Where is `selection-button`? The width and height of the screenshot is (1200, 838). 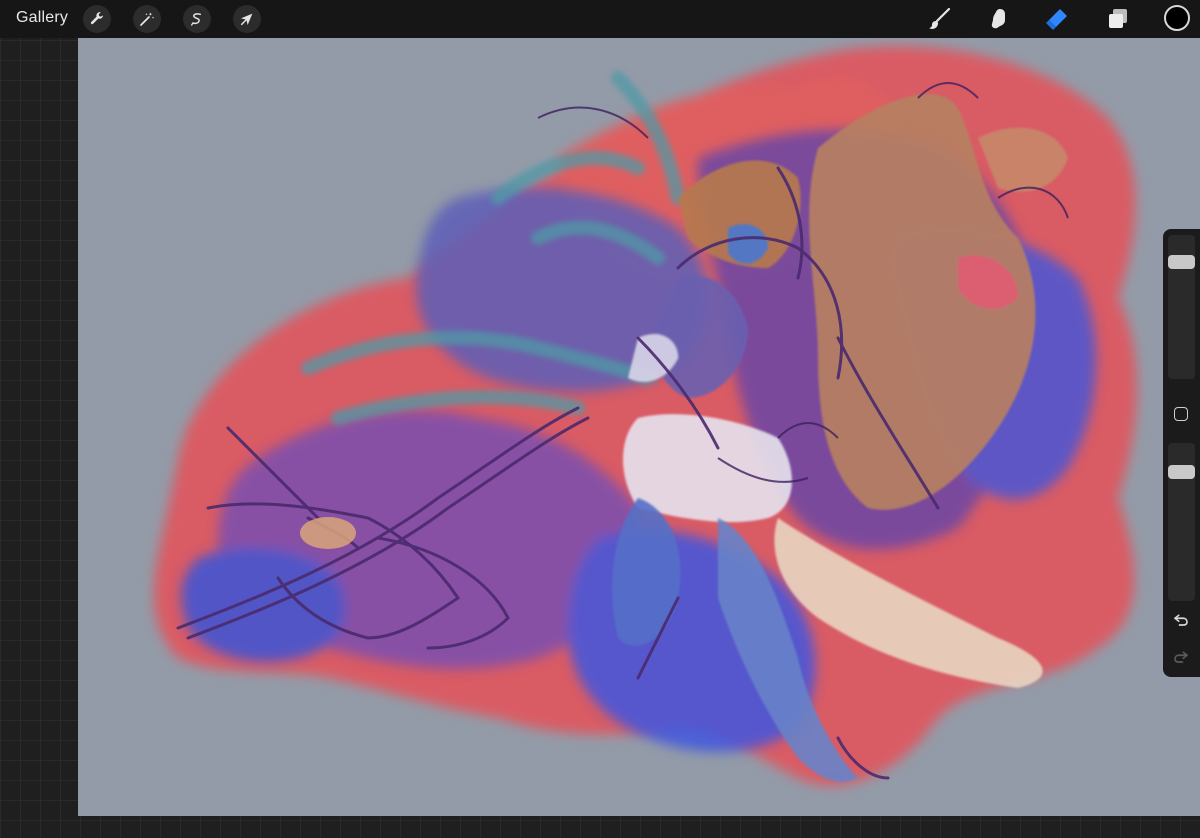
selection-button is located at coordinates (197, 19).